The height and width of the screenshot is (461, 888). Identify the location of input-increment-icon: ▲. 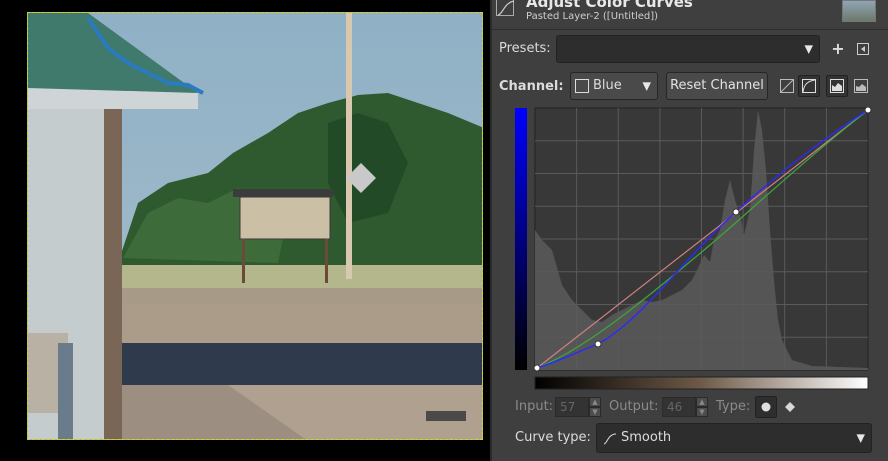
(595, 402).